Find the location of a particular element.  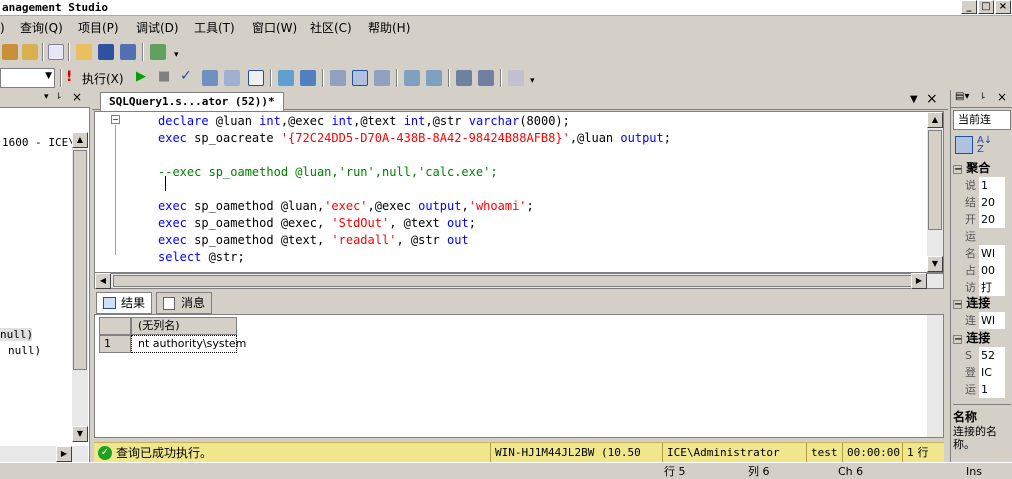

code-token: int is located at coordinates (414, 121).